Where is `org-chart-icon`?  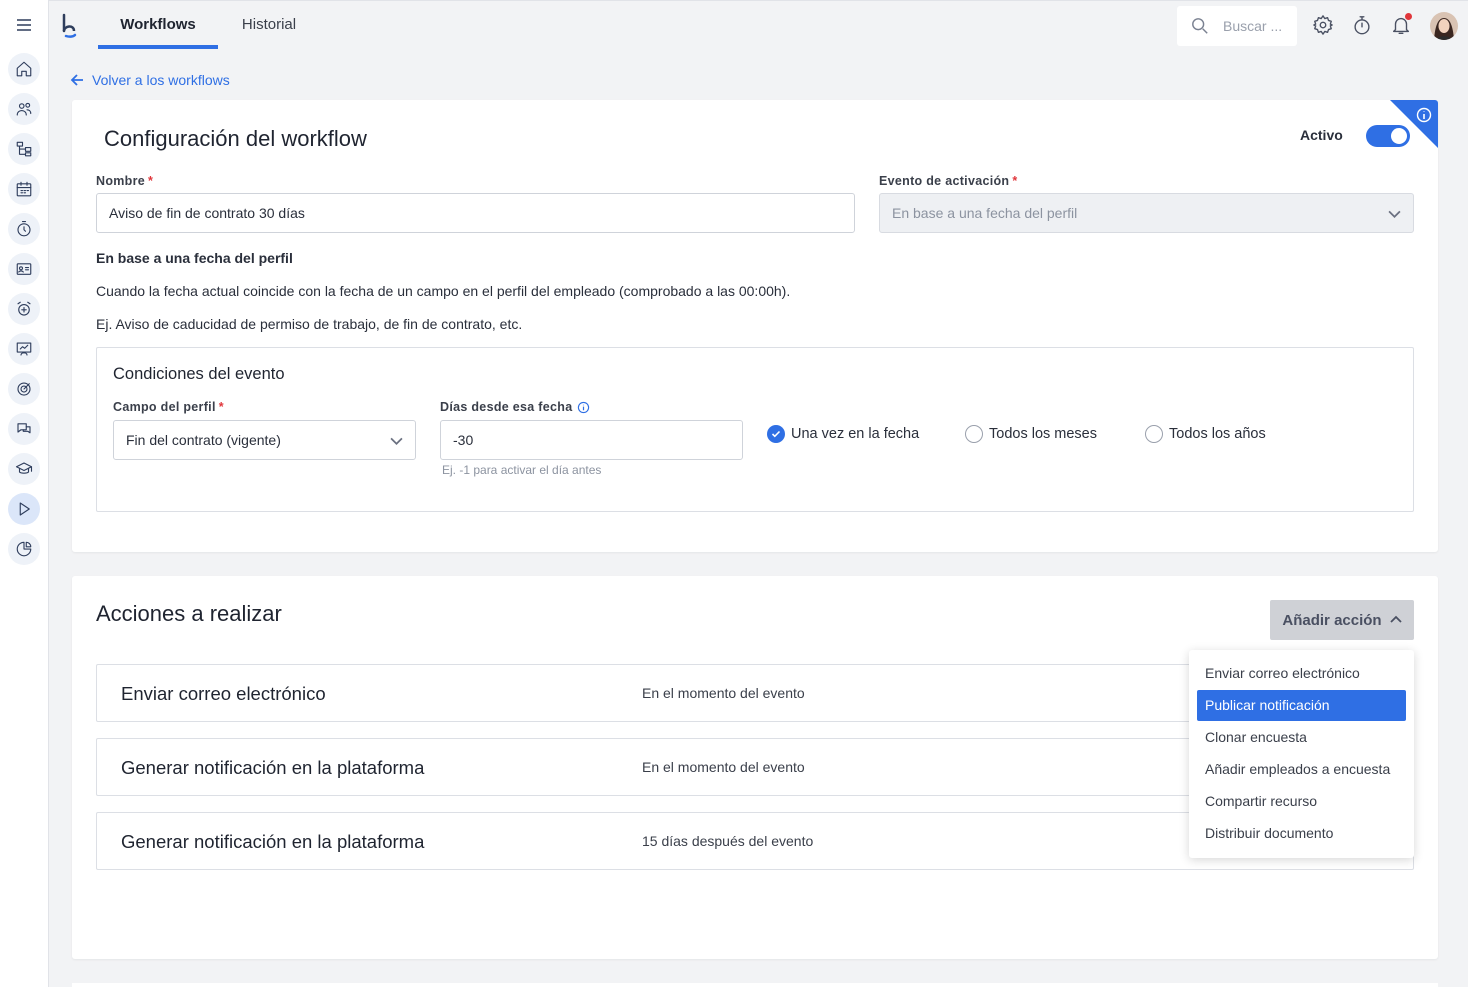 org-chart-icon is located at coordinates (24, 149).